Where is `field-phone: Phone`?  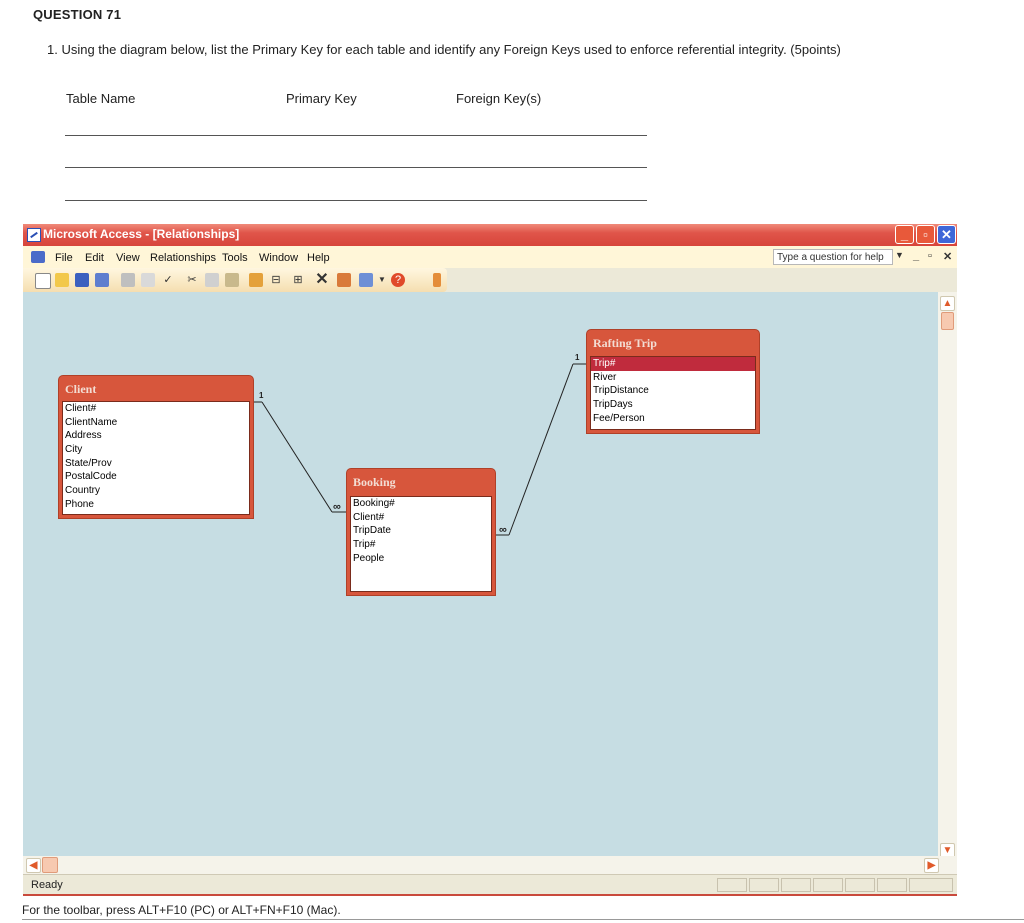 field-phone: Phone is located at coordinates (156, 505).